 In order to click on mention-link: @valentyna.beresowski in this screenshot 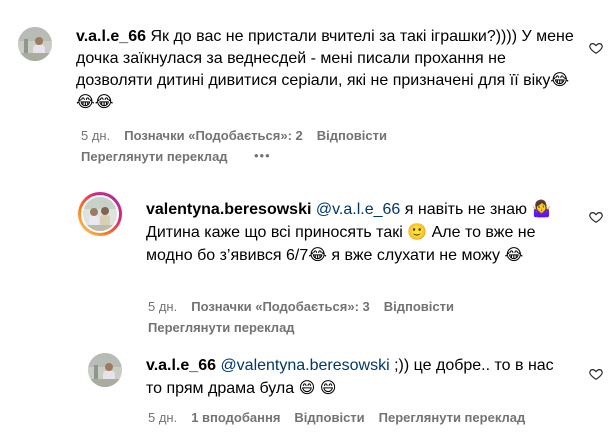, I will do `click(304, 365)`.